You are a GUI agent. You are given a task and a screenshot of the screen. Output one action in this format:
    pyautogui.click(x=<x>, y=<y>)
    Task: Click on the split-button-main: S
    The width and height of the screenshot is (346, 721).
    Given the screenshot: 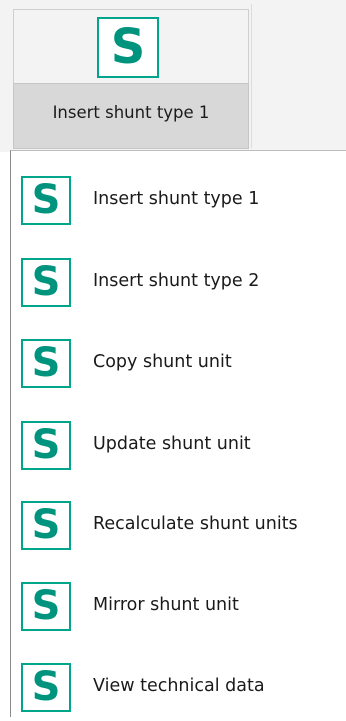 What is the action you would take?
    pyautogui.click(x=131, y=46)
    